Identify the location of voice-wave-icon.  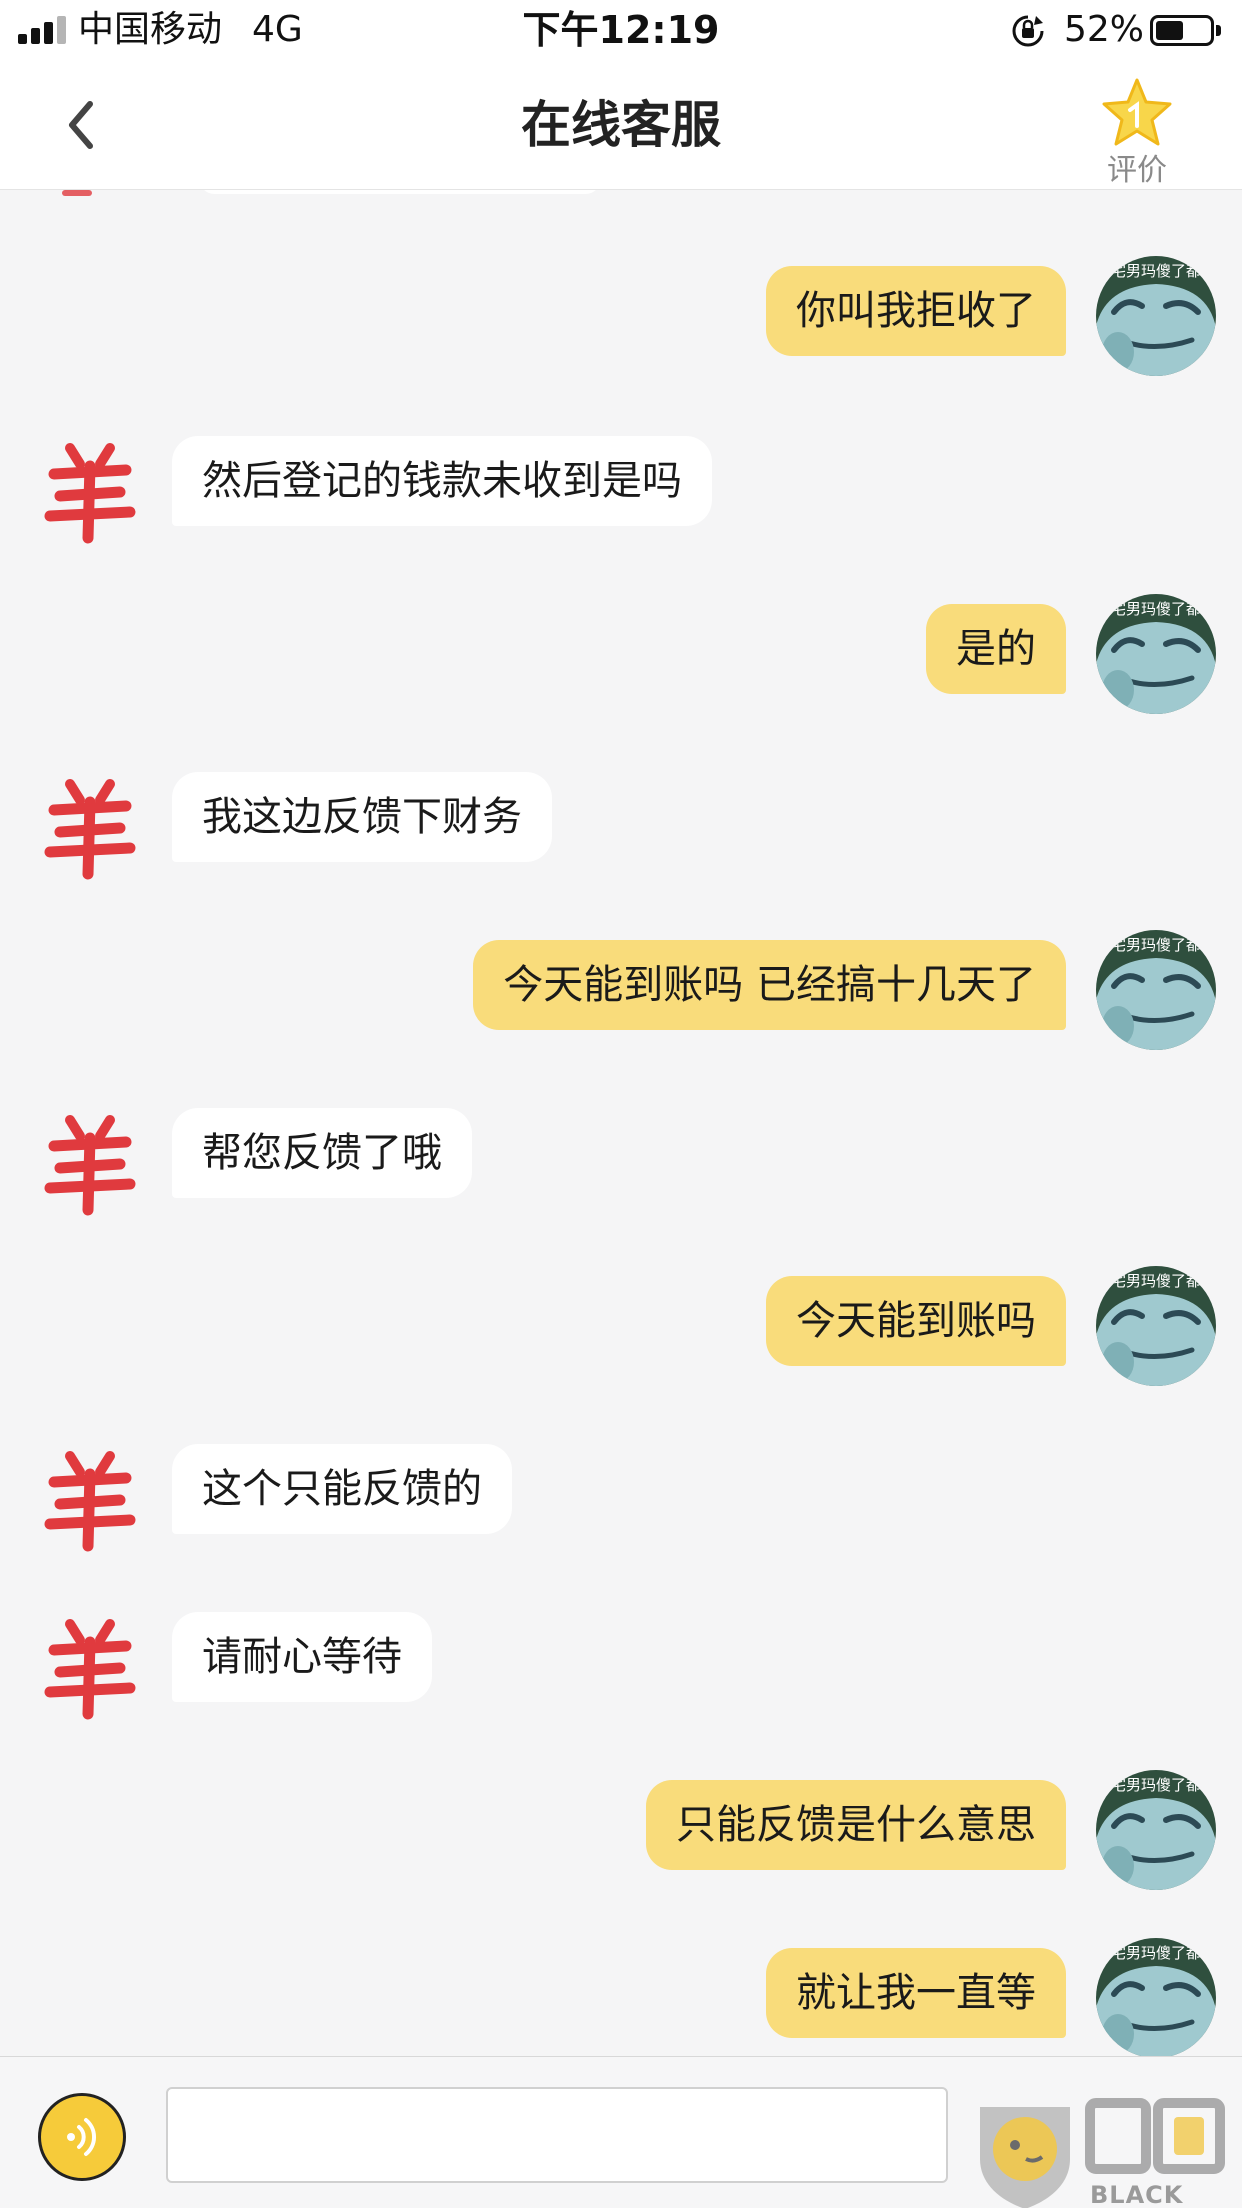
(82, 2137).